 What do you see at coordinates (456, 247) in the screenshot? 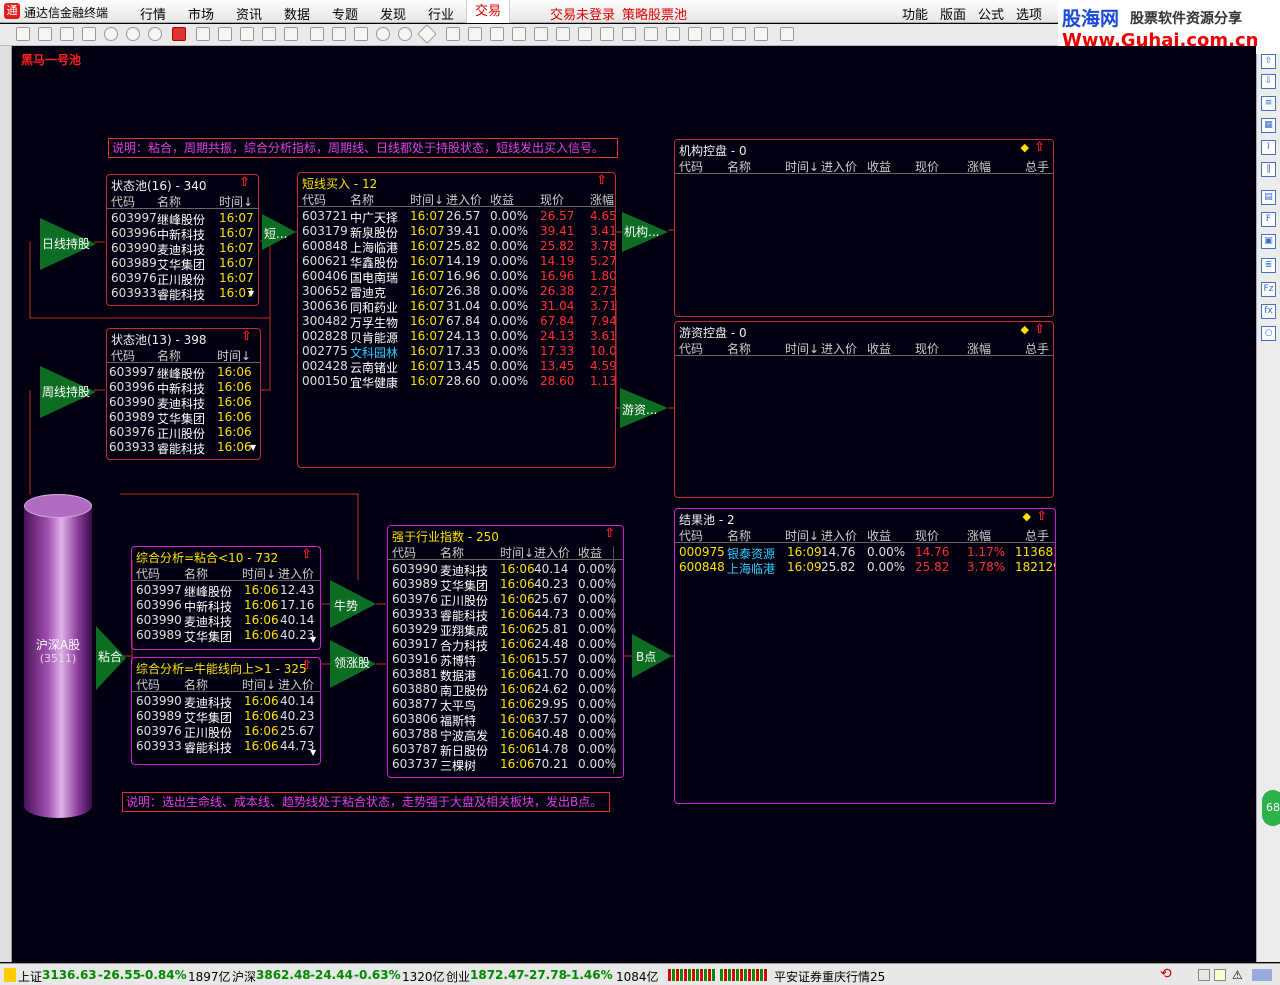
I see `table-row: 600848上海临港16:0725.820.00%25.823.78%` at bounding box center [456, 247].